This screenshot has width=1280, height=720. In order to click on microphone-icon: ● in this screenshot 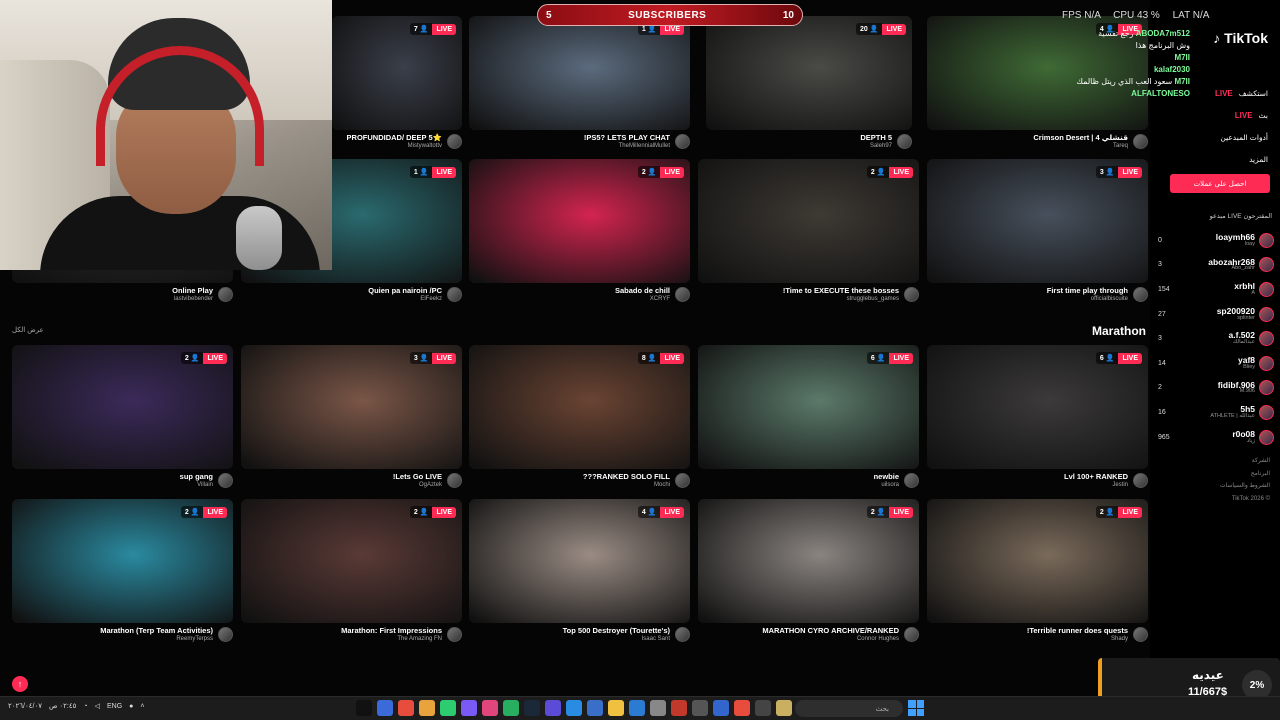, I will do `click(131, 706)`.